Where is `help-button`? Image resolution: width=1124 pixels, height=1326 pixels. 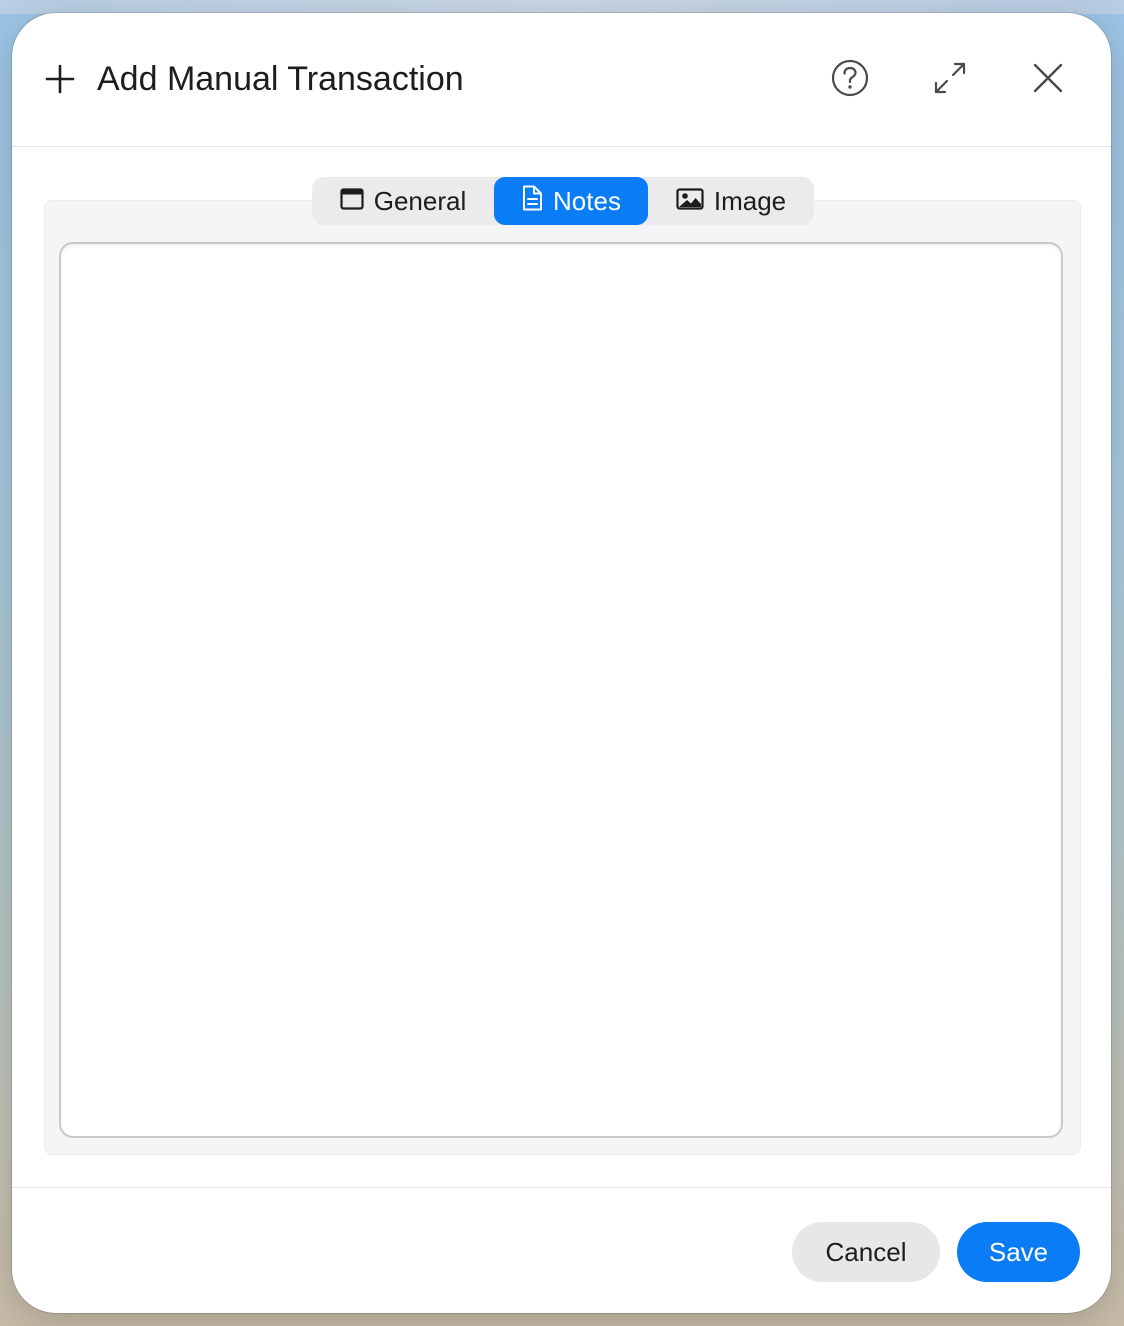 help-button is located at coordinates (850, 80).